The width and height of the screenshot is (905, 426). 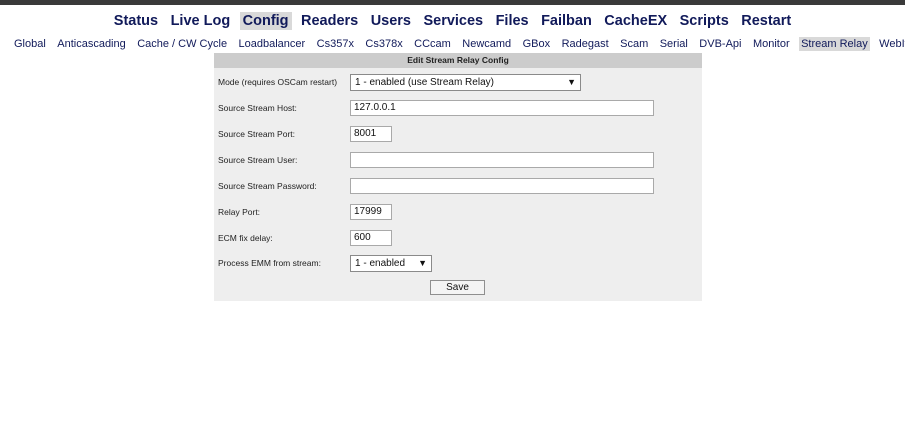 I want to click on menu-files: Files, so click(x=512, y=21).